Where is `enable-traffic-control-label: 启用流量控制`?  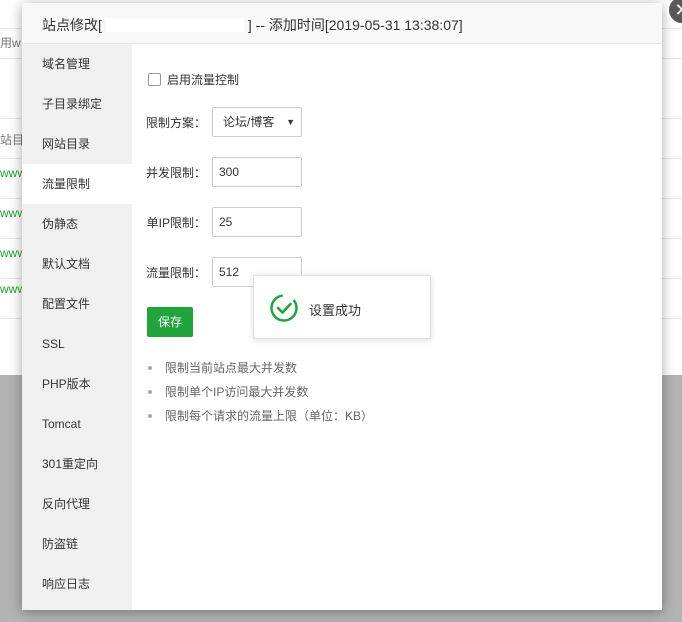
enable-traffic-control-label: 启用流量控制 is located at coordinates (203, 79).